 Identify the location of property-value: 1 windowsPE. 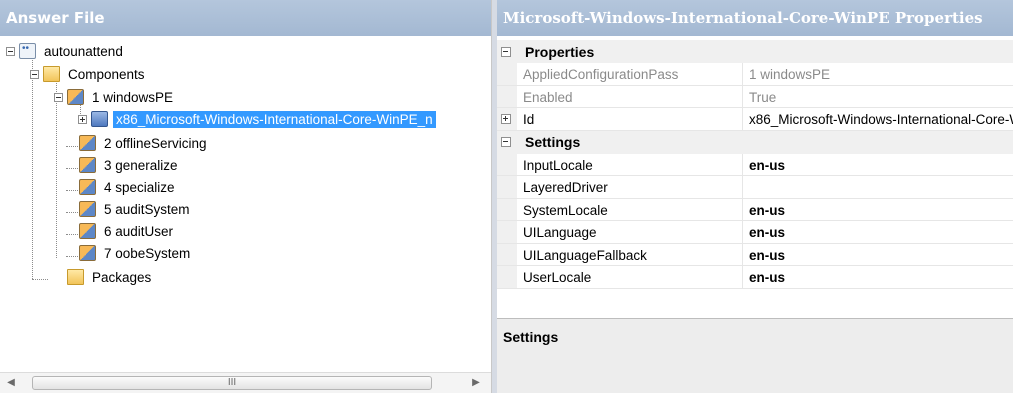
(790, 74).